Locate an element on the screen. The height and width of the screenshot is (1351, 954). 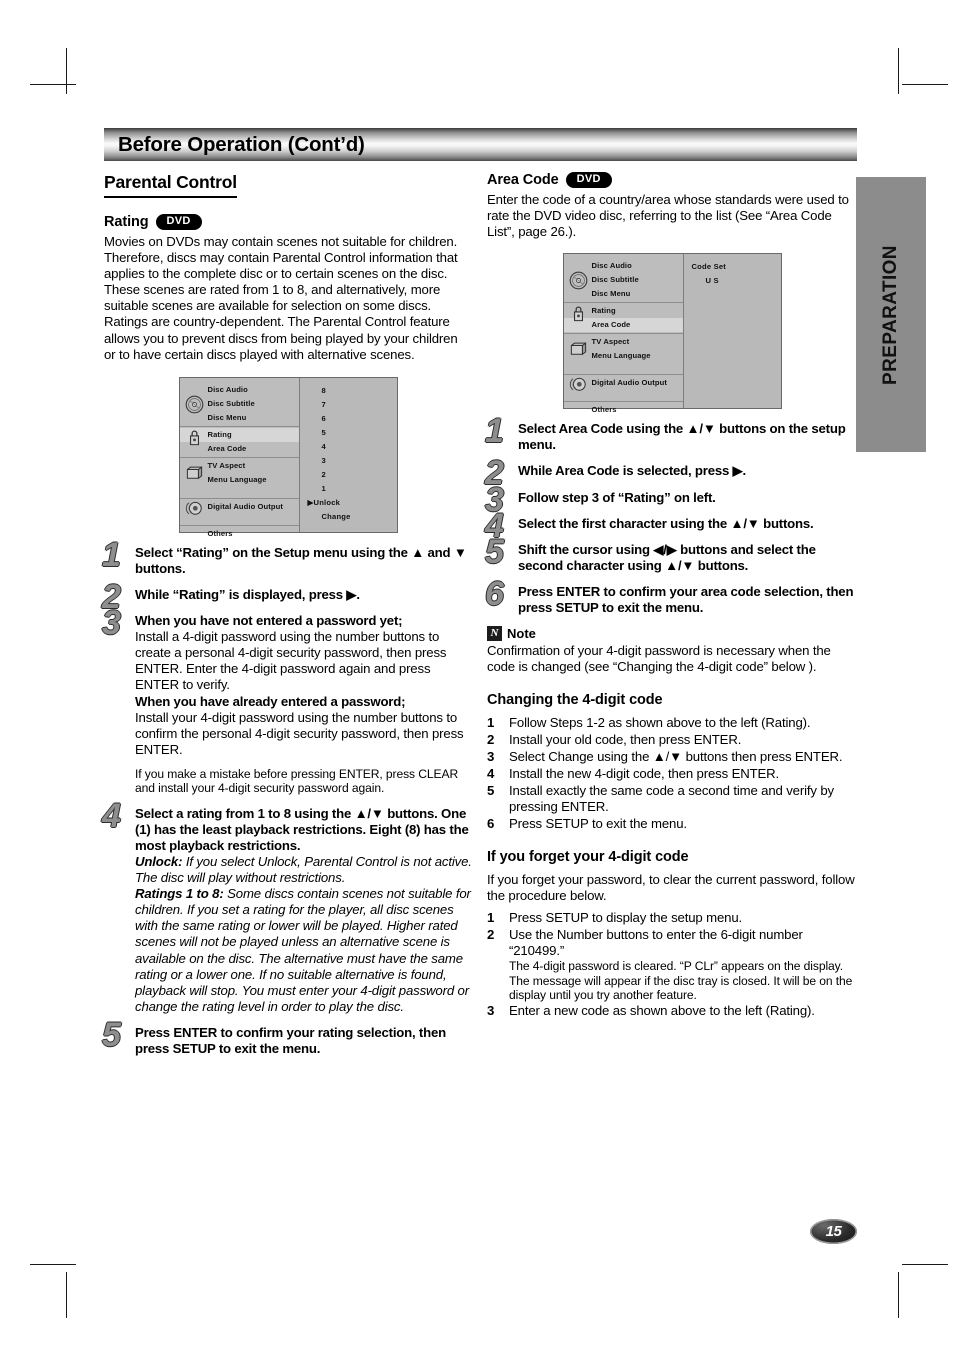
page-title: Before Operation (Cont’d) is located at coordinates (241, 144).